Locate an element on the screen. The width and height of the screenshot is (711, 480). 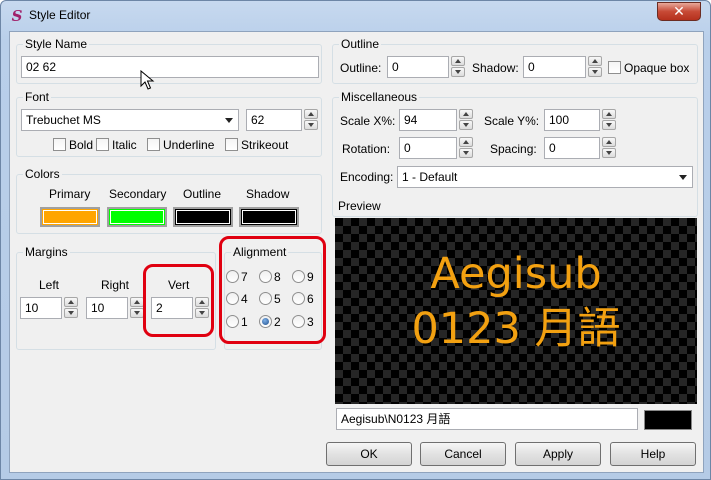
margin-right-spinner is located at coordinates (138, 308).